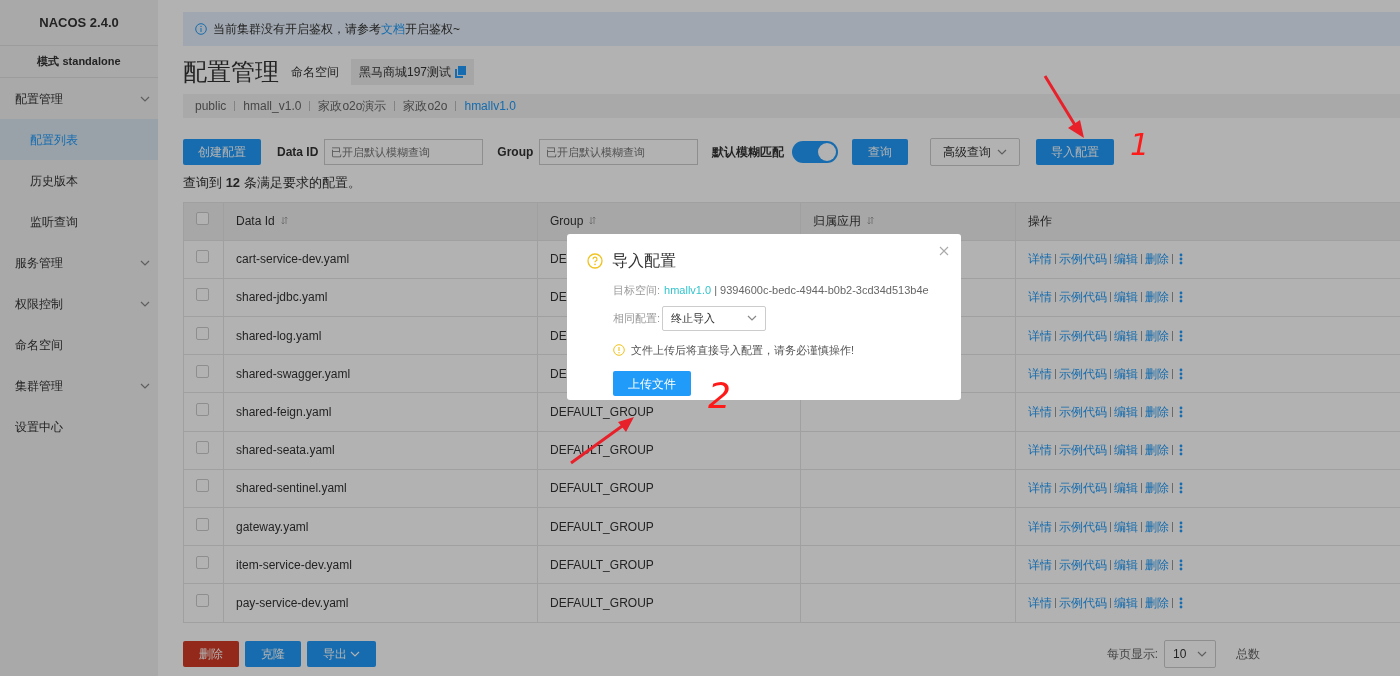 The width and height of the screenshot is (1400, 676). What do you see at coordinates (79, 139) in the screenshot?
I see `sidebar-item: 配置列表` at bounding box center [79, 139].